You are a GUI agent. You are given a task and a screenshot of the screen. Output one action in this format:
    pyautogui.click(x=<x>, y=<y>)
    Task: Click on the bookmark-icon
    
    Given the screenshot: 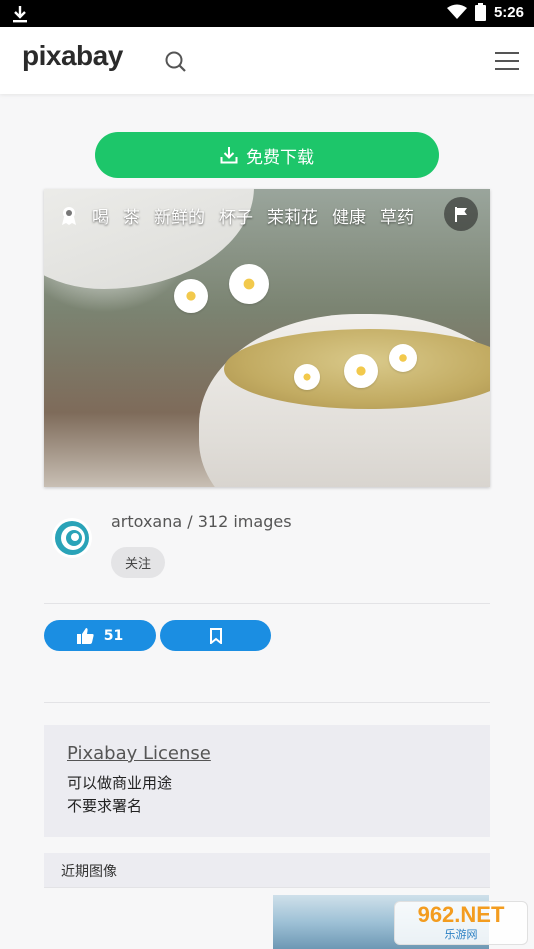 What is the action you would take?
    pyautogui.click(x=215, y=635)
    